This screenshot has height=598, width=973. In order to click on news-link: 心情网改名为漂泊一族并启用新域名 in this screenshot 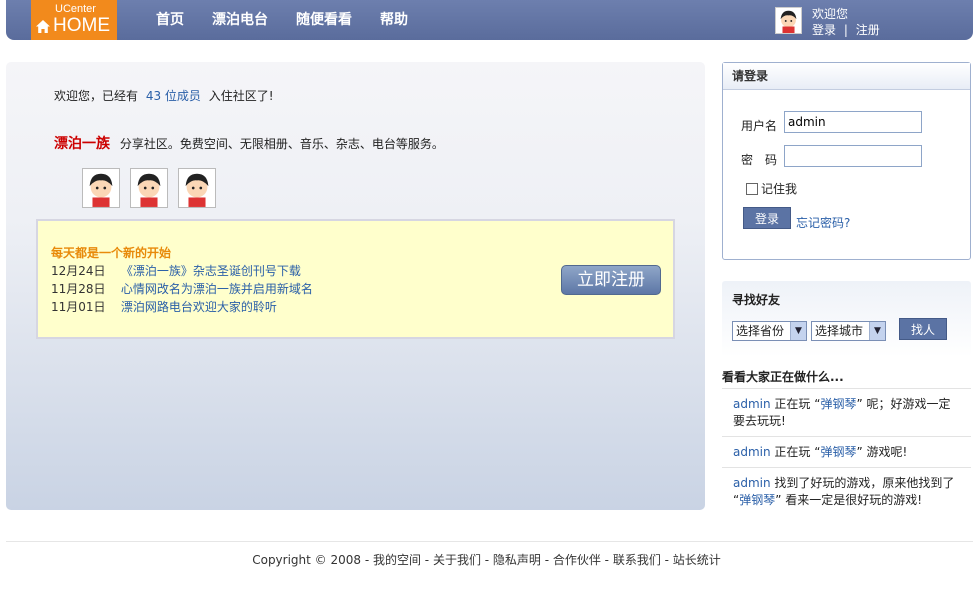, I will do `click(217, 289)`.